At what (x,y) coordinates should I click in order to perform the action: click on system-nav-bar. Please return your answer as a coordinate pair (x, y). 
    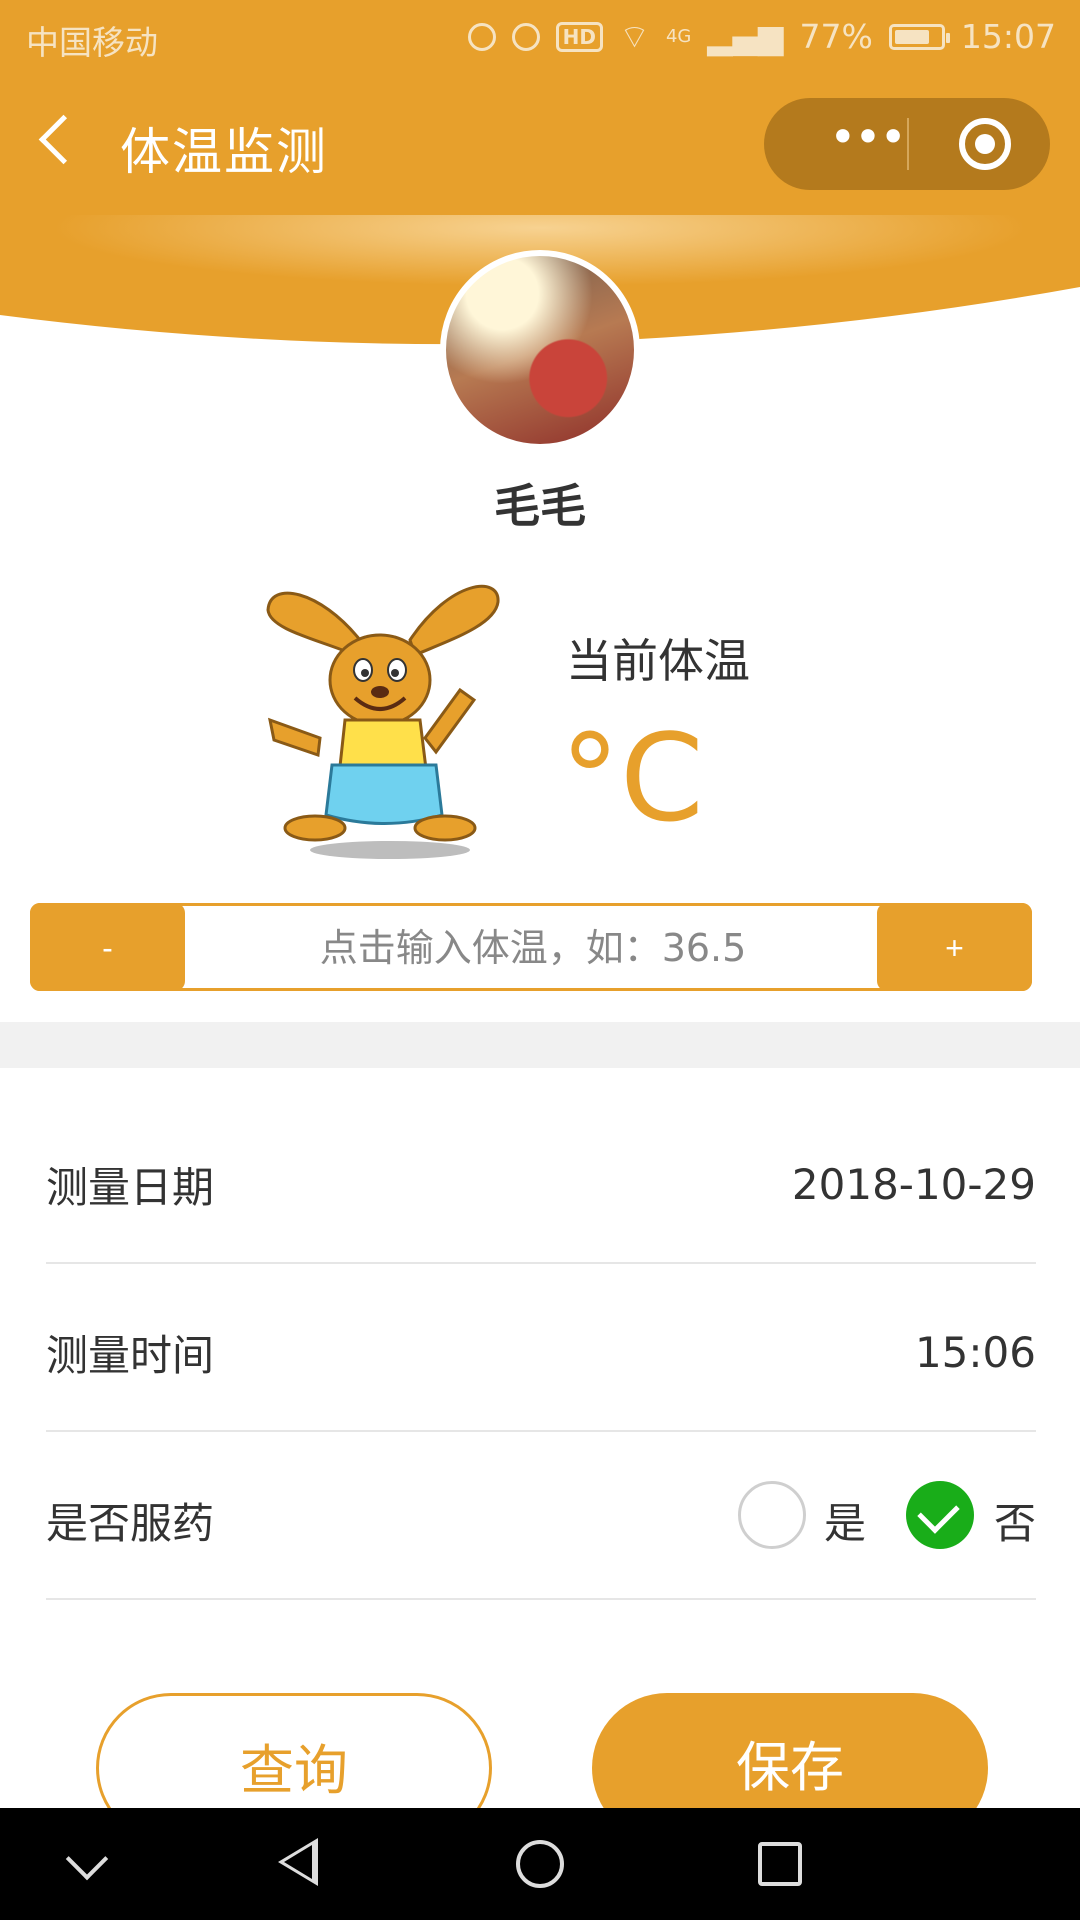
    Looking at the image, I should click on (540, 1864).